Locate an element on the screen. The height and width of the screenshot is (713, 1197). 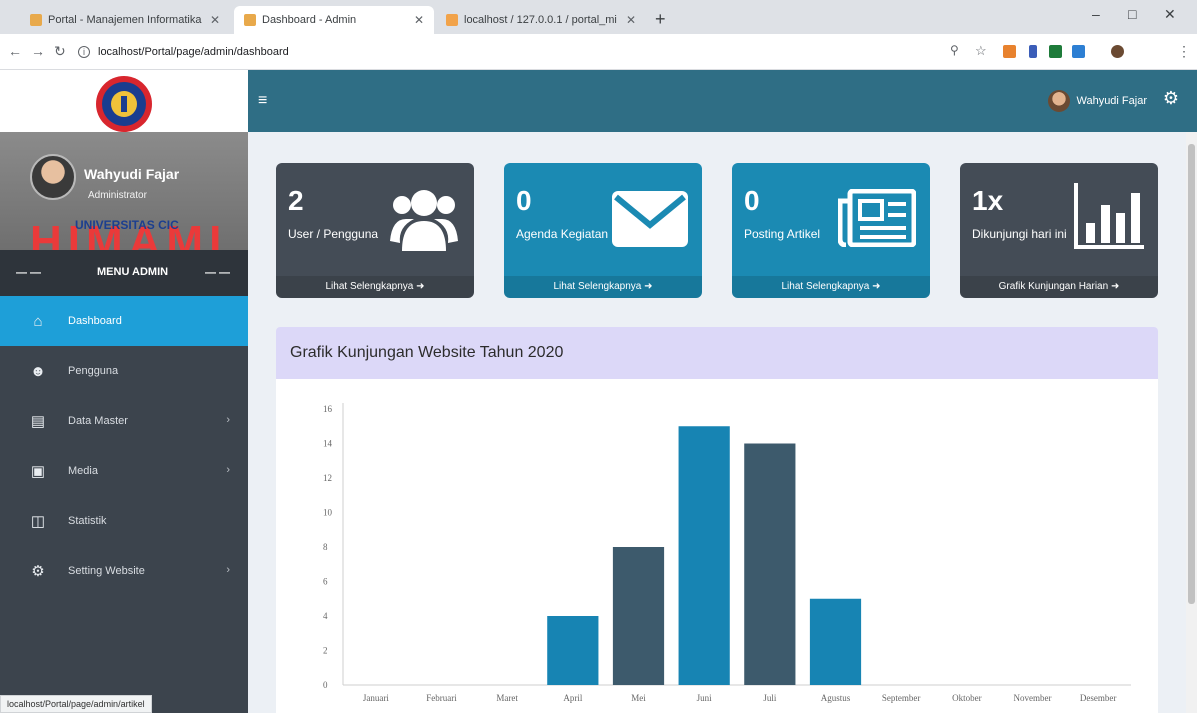
info-icon: i is located at coordinates (84, 52).